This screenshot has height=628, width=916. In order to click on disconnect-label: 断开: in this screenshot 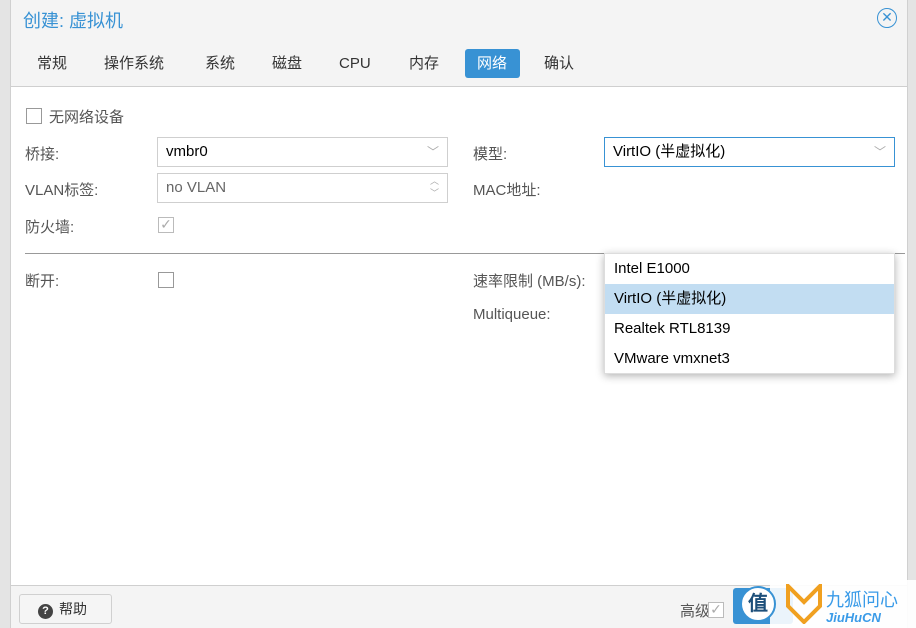, I will do `click(42, 281)`.